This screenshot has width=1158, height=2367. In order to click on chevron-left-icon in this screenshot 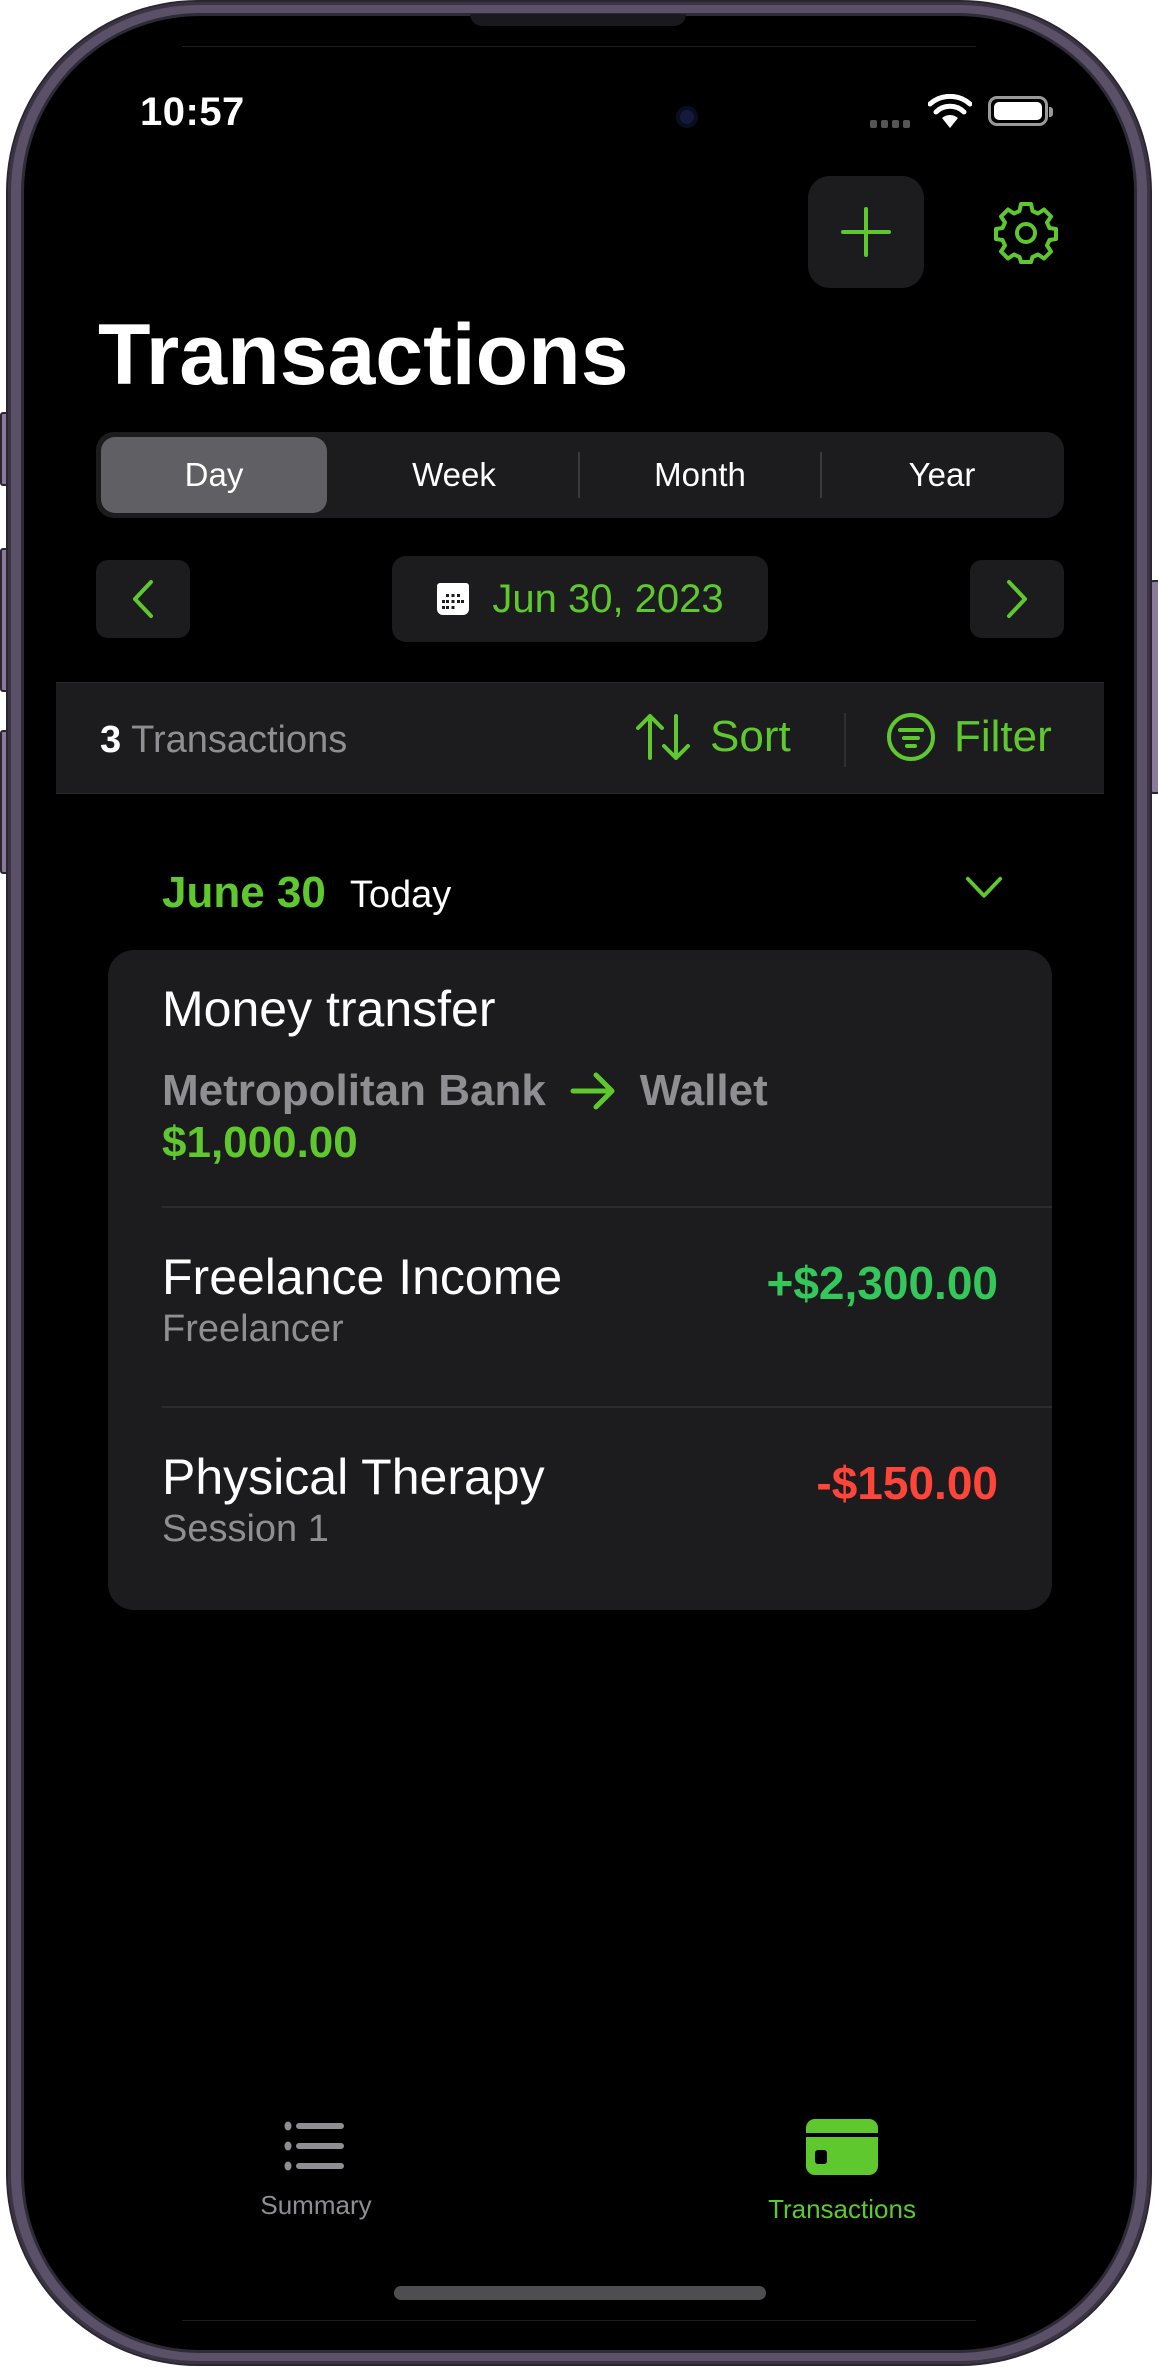, I will do `click(143, 599)`.